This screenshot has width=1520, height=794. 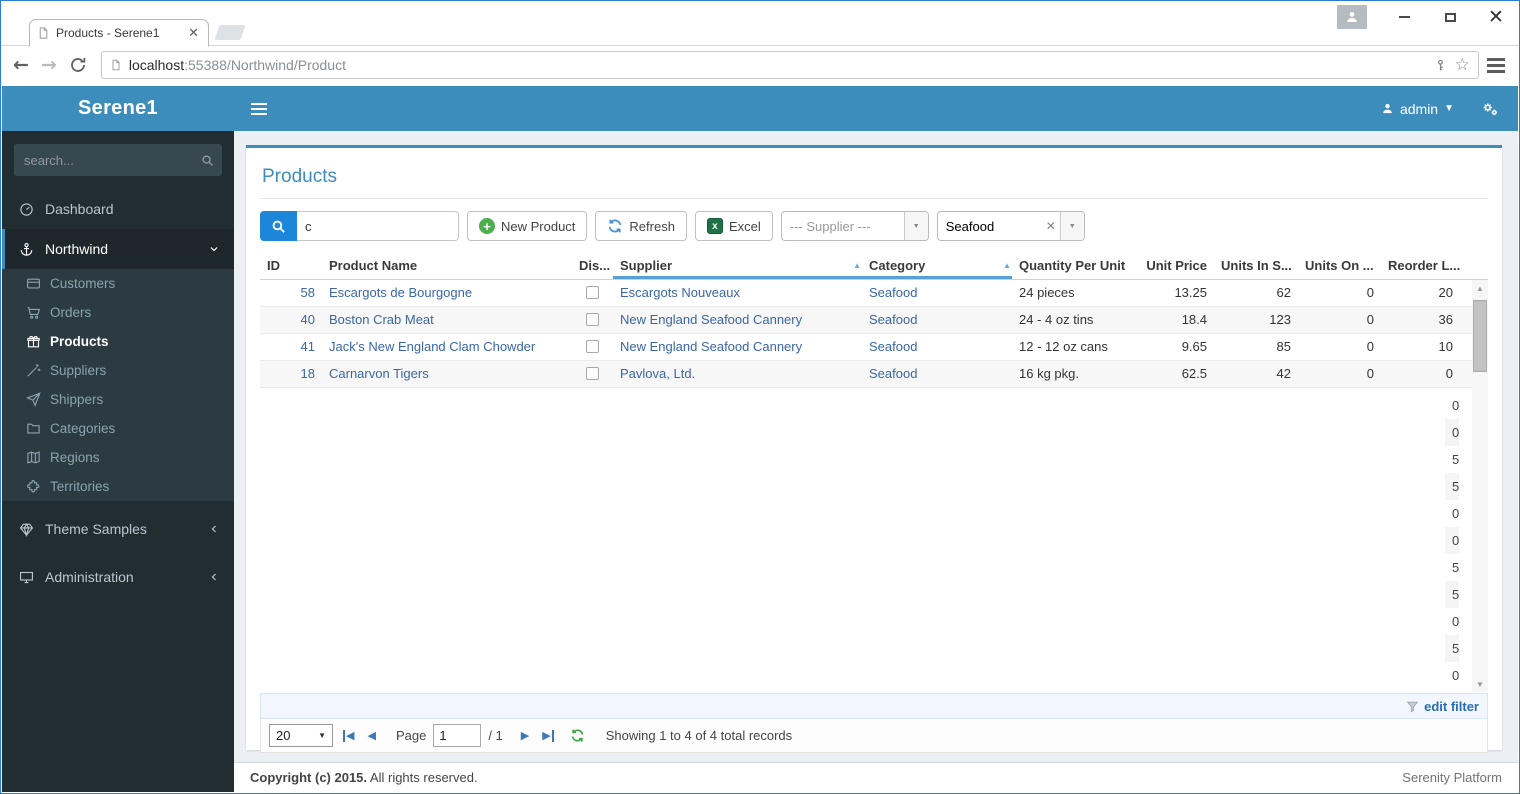 What do you see at coordinates (118, 399) in the screenshot?
I see `sidebar-item-shippers: Shippers` at bounding box center [118, 399].